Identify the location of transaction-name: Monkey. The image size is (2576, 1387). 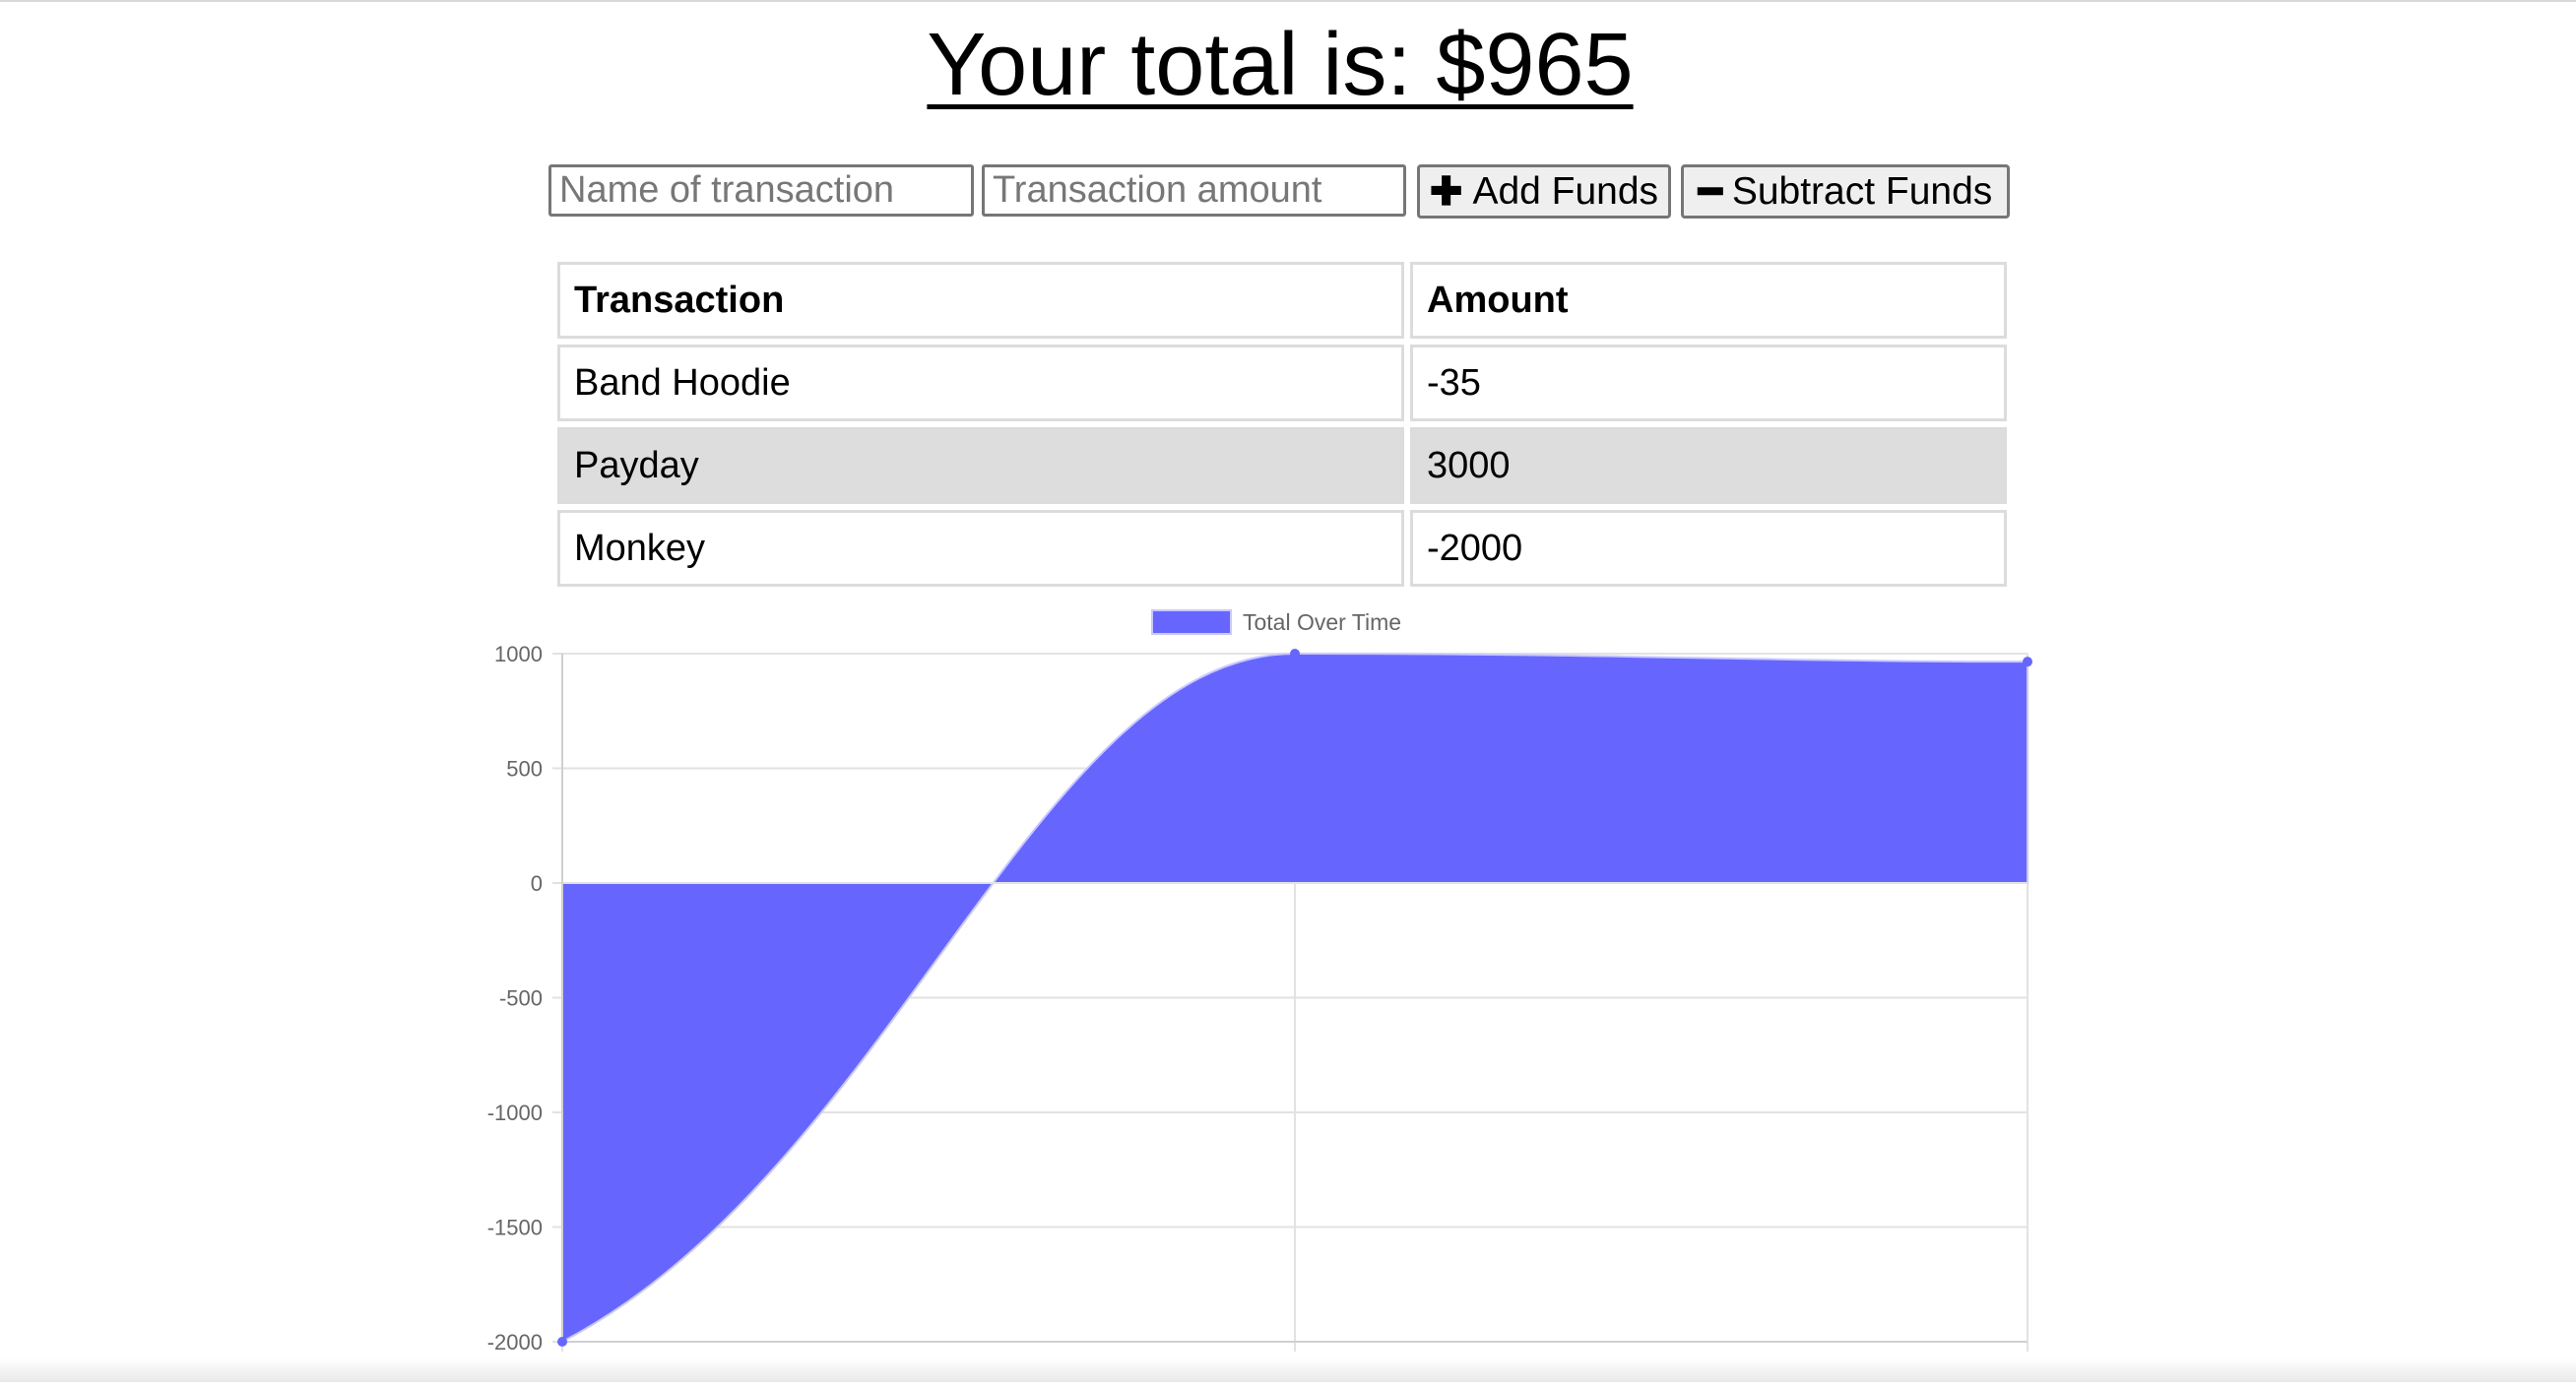
(980, 548).